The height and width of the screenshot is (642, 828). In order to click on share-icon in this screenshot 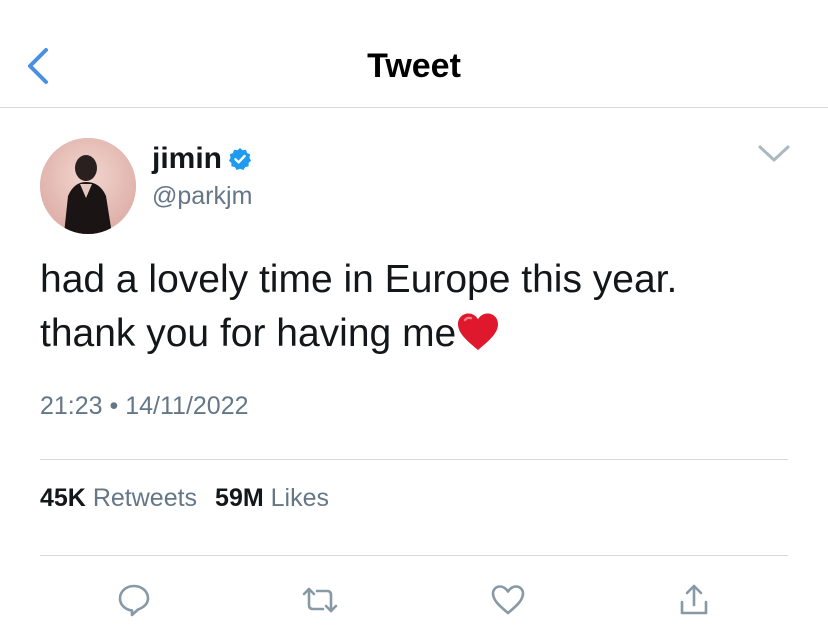, I will do `click(694, 599)`.